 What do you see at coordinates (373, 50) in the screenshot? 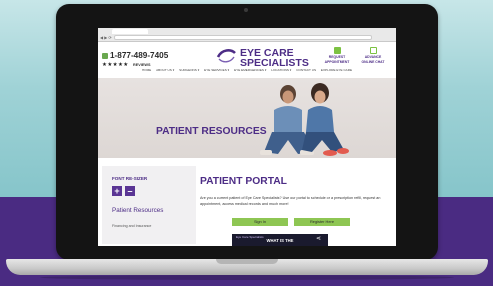
I see `edit-icon` at bounding box center [373, 50].